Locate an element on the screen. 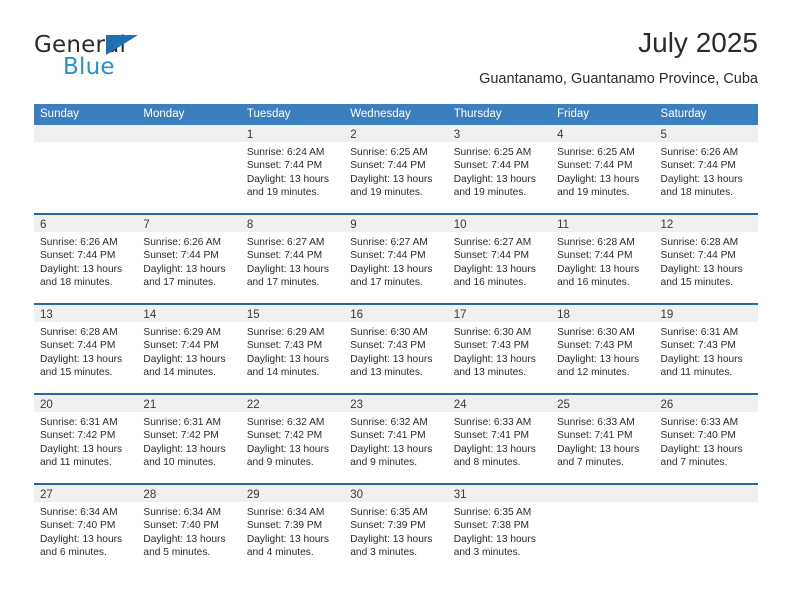  daylight-text: Daylight: 13 hours and 11 minutes. is located at coordinates (81, 456).